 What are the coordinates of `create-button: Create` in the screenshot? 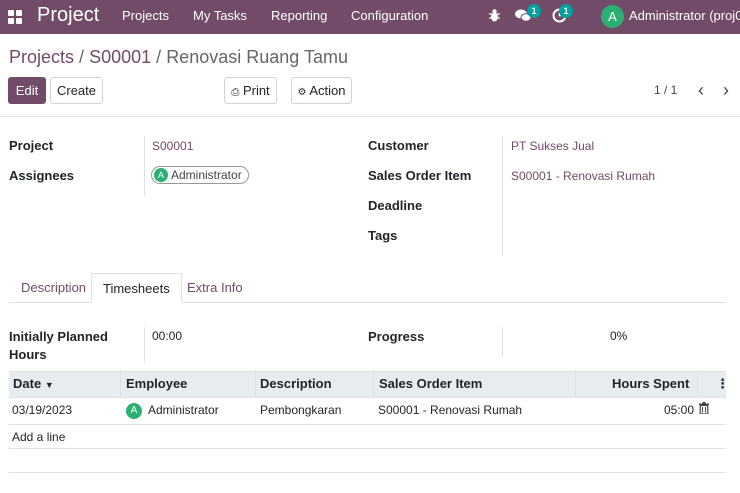 It's located at (76, 90).